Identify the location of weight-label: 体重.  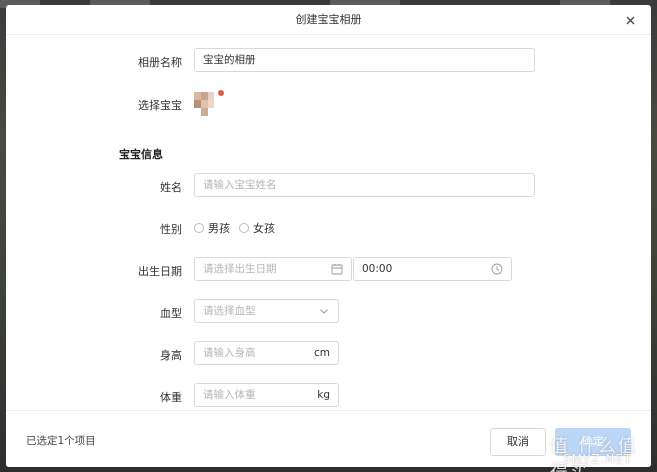
(171, 397).